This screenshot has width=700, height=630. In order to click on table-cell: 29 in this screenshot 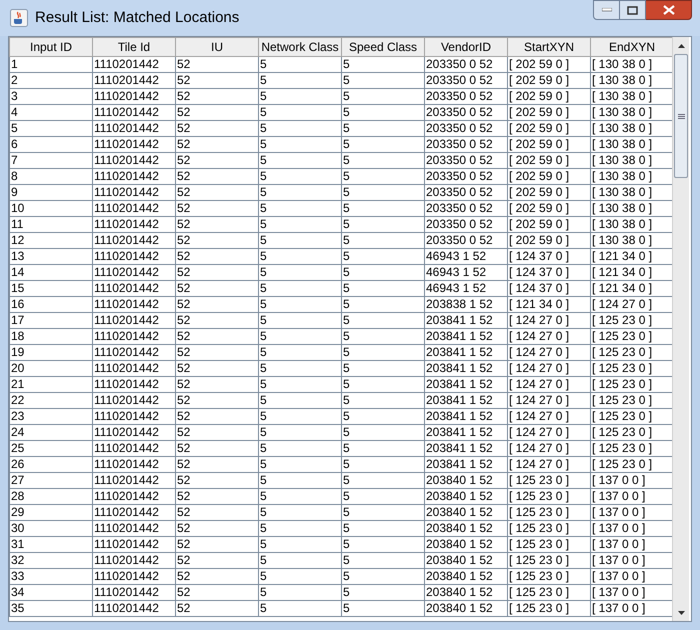, I will do `click(51, 512)`.